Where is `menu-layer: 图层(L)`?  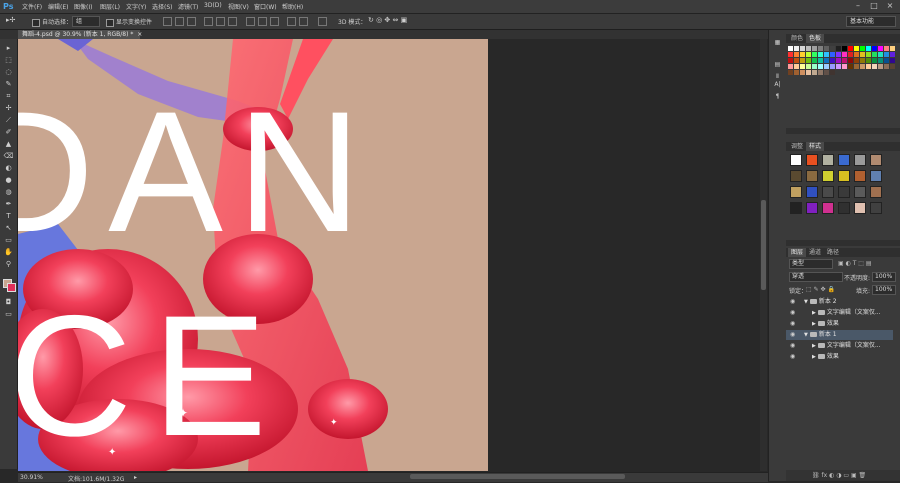
menu-layer: 图层(L) is located at coordinates (110, 6).